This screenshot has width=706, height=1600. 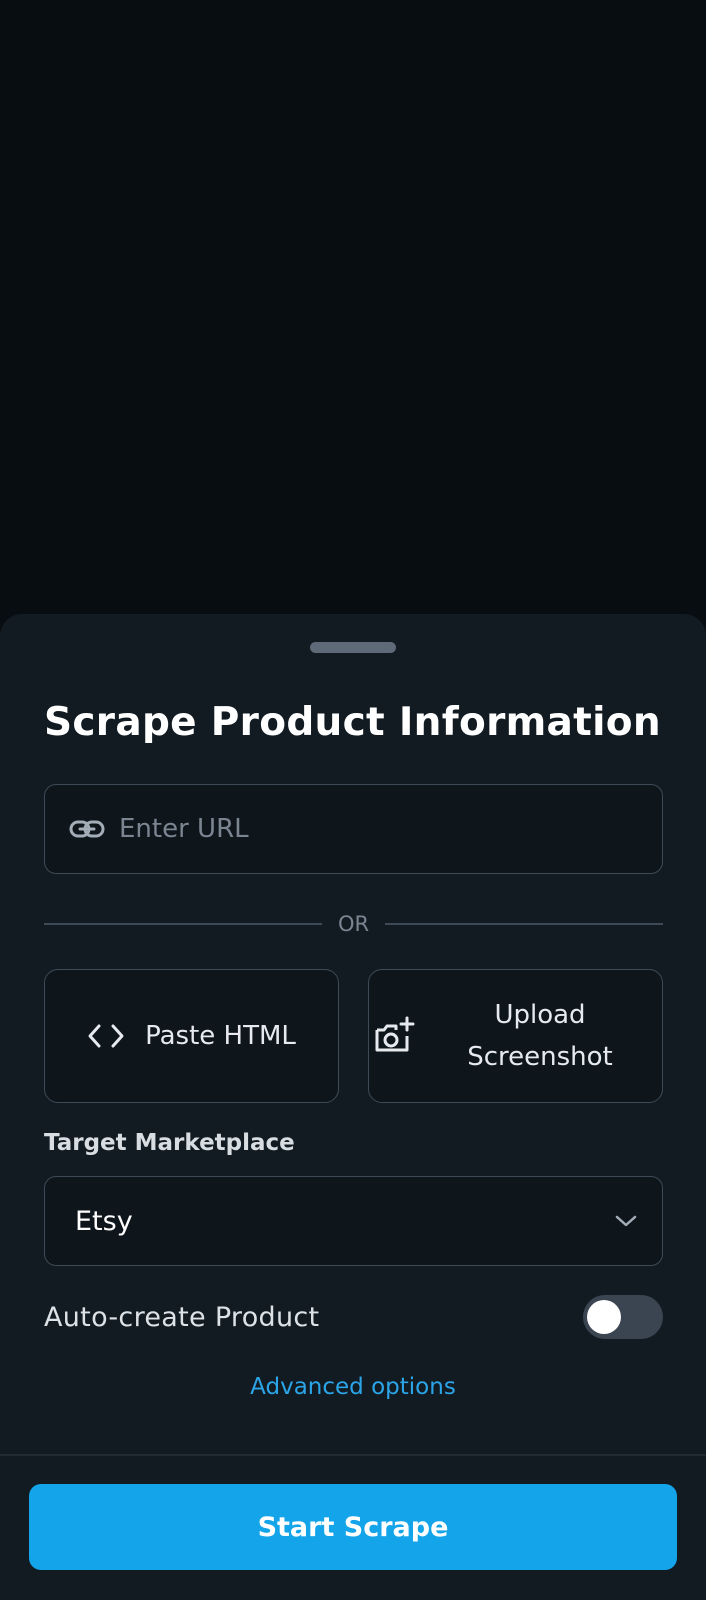 I want to click on footer-divider, so click(x=353, y=1455).